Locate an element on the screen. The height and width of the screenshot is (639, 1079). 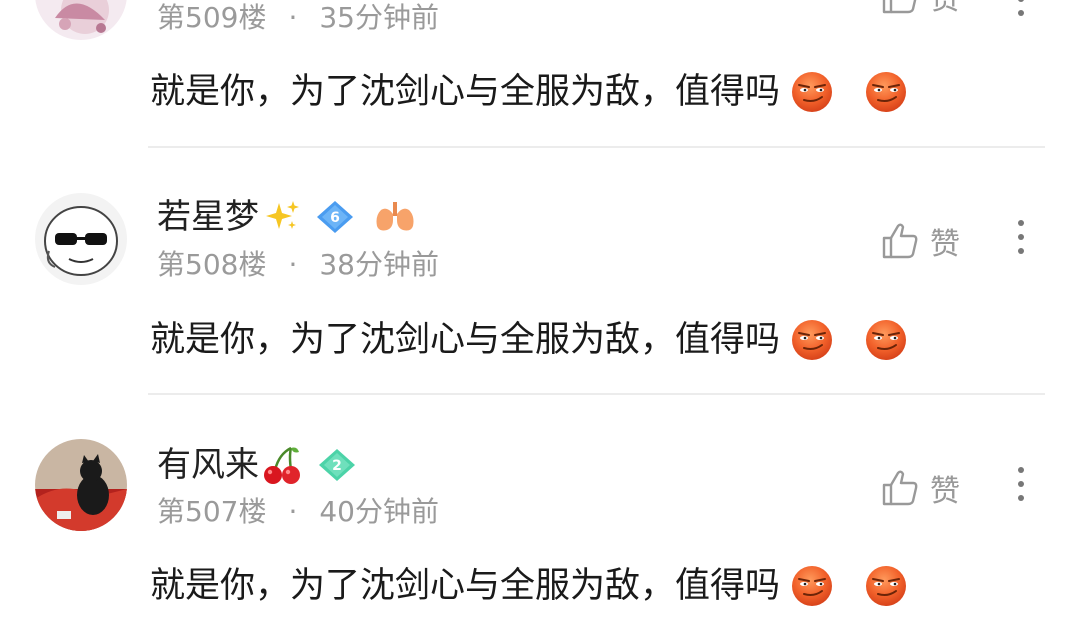
level-number: 6 is located at coordinates (335, 218).